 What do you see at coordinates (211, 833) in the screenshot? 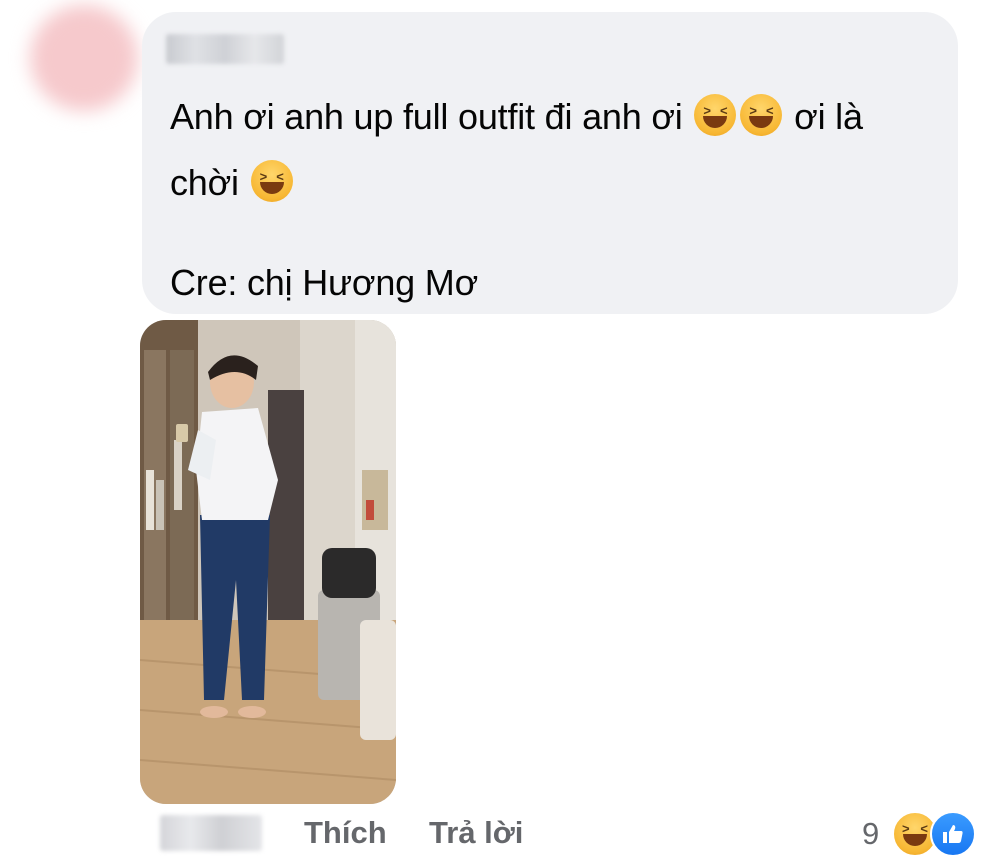
I see `timestamp-redacted` at bounding box center [211, 833].